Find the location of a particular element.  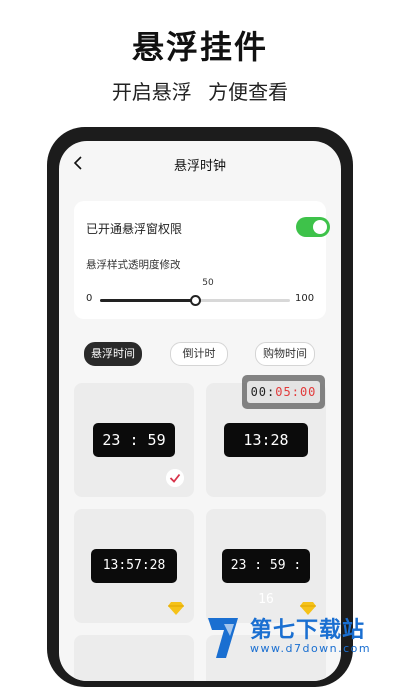

float-seconds: 00 is located at coordinates (308, 392).